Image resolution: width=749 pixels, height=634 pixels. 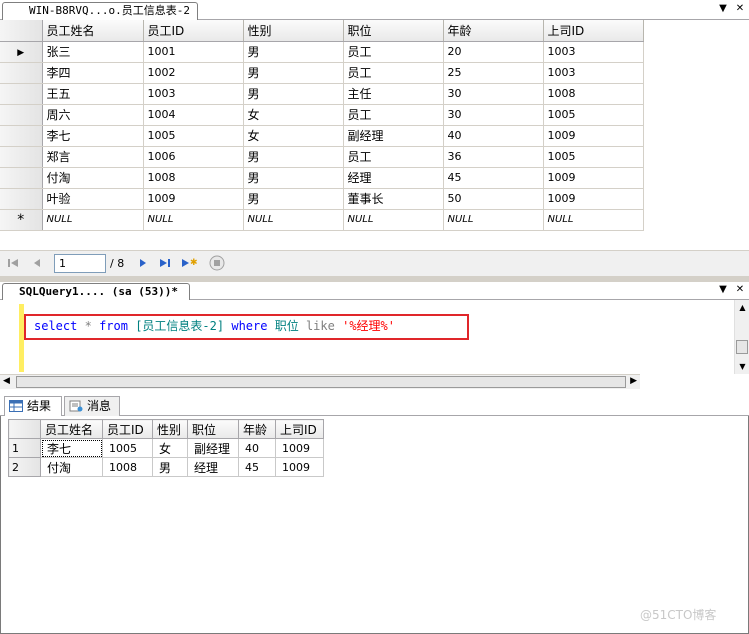 I want to click on tab-results: 结果, so click(x=33, y=406).